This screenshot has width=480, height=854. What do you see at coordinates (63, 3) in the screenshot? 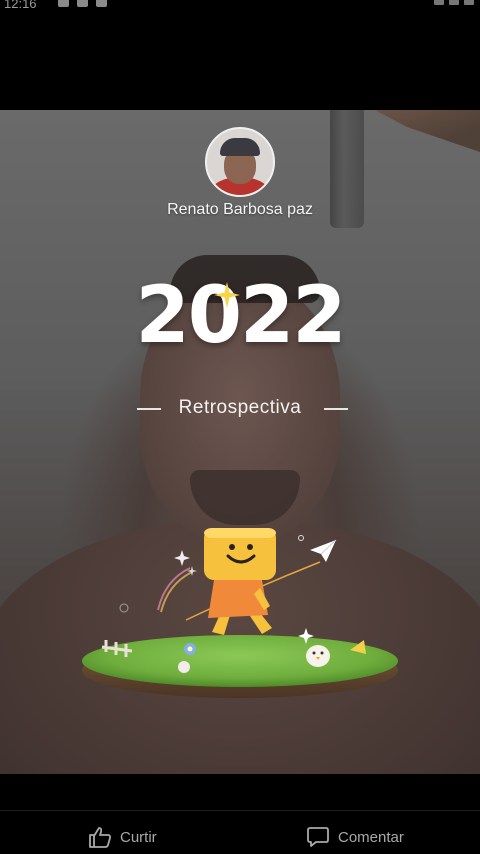
I see `image-icon` at bounding box center [63, 3].